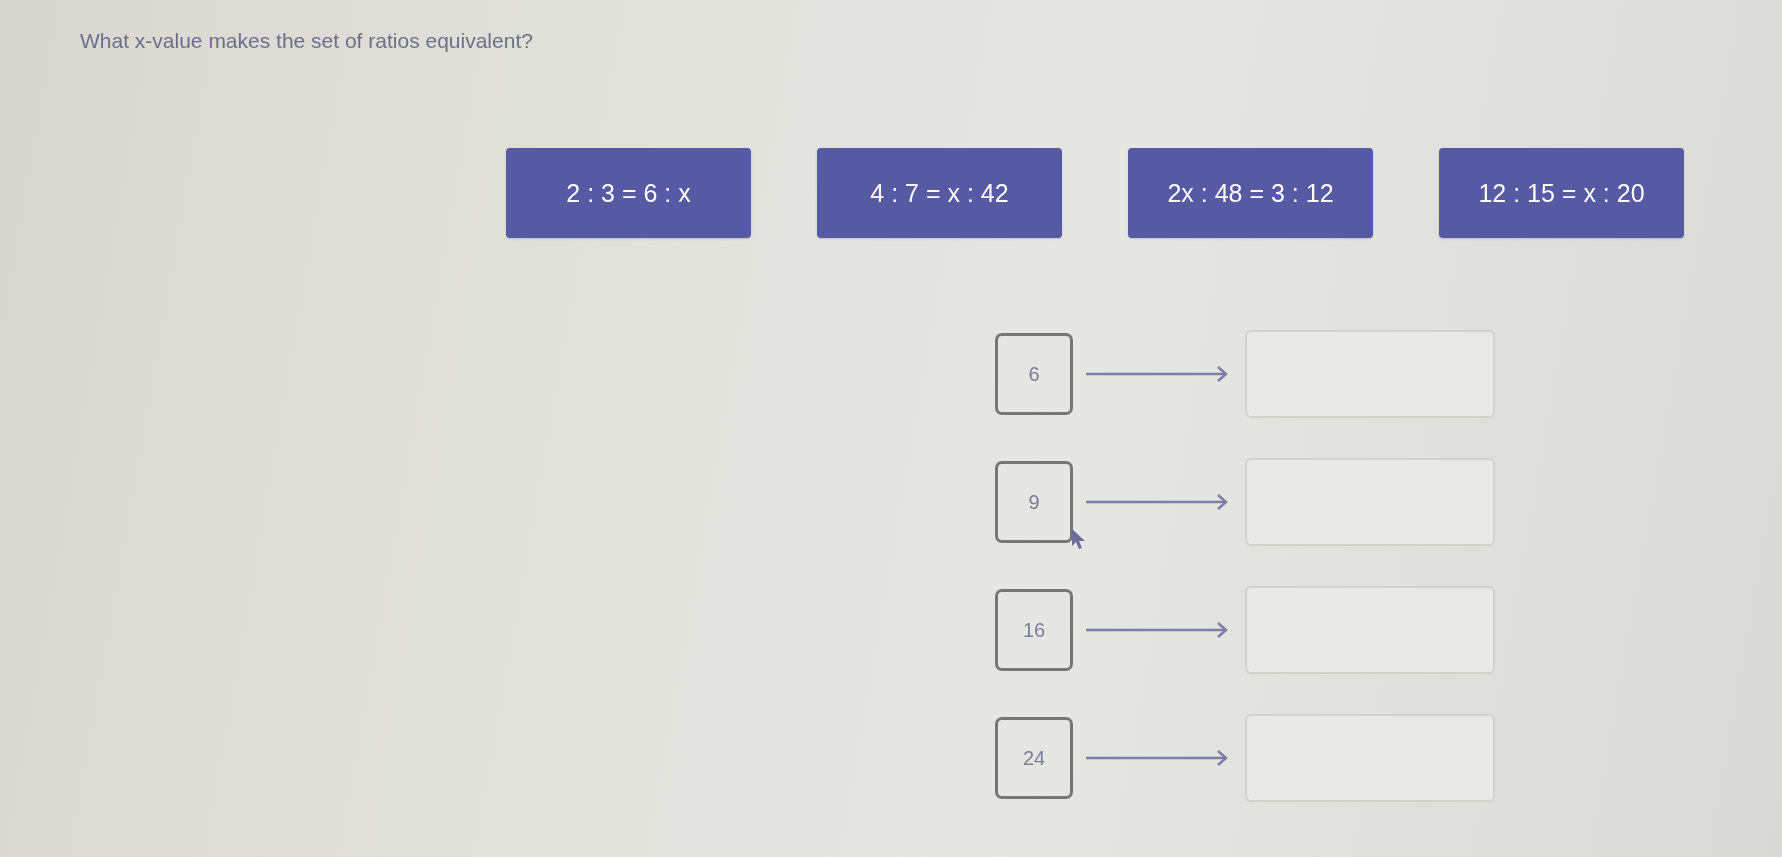 The image size is (1782, 857). Describe the element at coordinates (1561, 193) in the screenshot. I see `ratio-tile: 12 : 15 = x : 20` at that location.